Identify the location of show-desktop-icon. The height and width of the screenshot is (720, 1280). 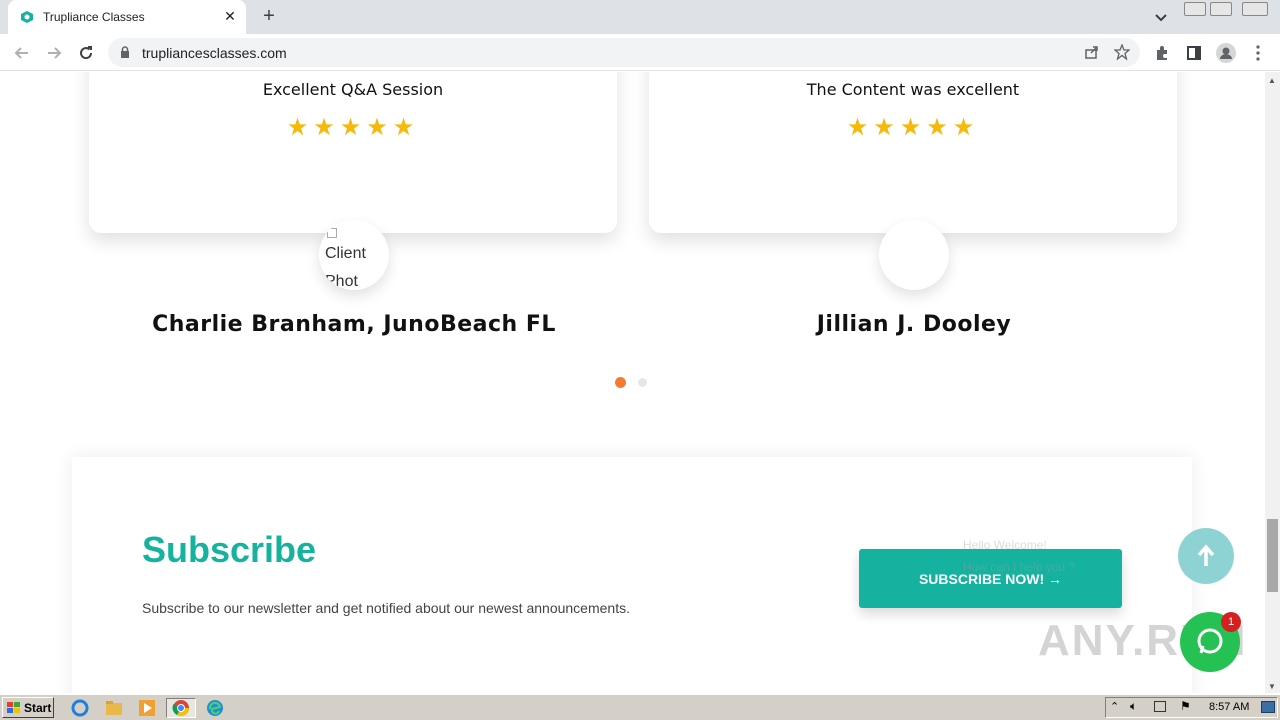
(1268, 707).